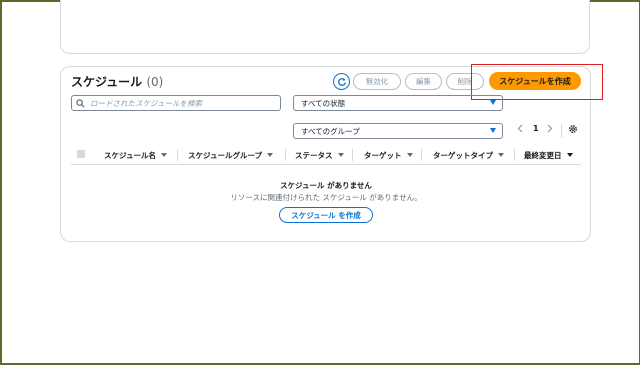 The width and height of the screenshot is (640, 365). I want to click on column-header-target-type: ターゲットタイプ, so click(468, 155).